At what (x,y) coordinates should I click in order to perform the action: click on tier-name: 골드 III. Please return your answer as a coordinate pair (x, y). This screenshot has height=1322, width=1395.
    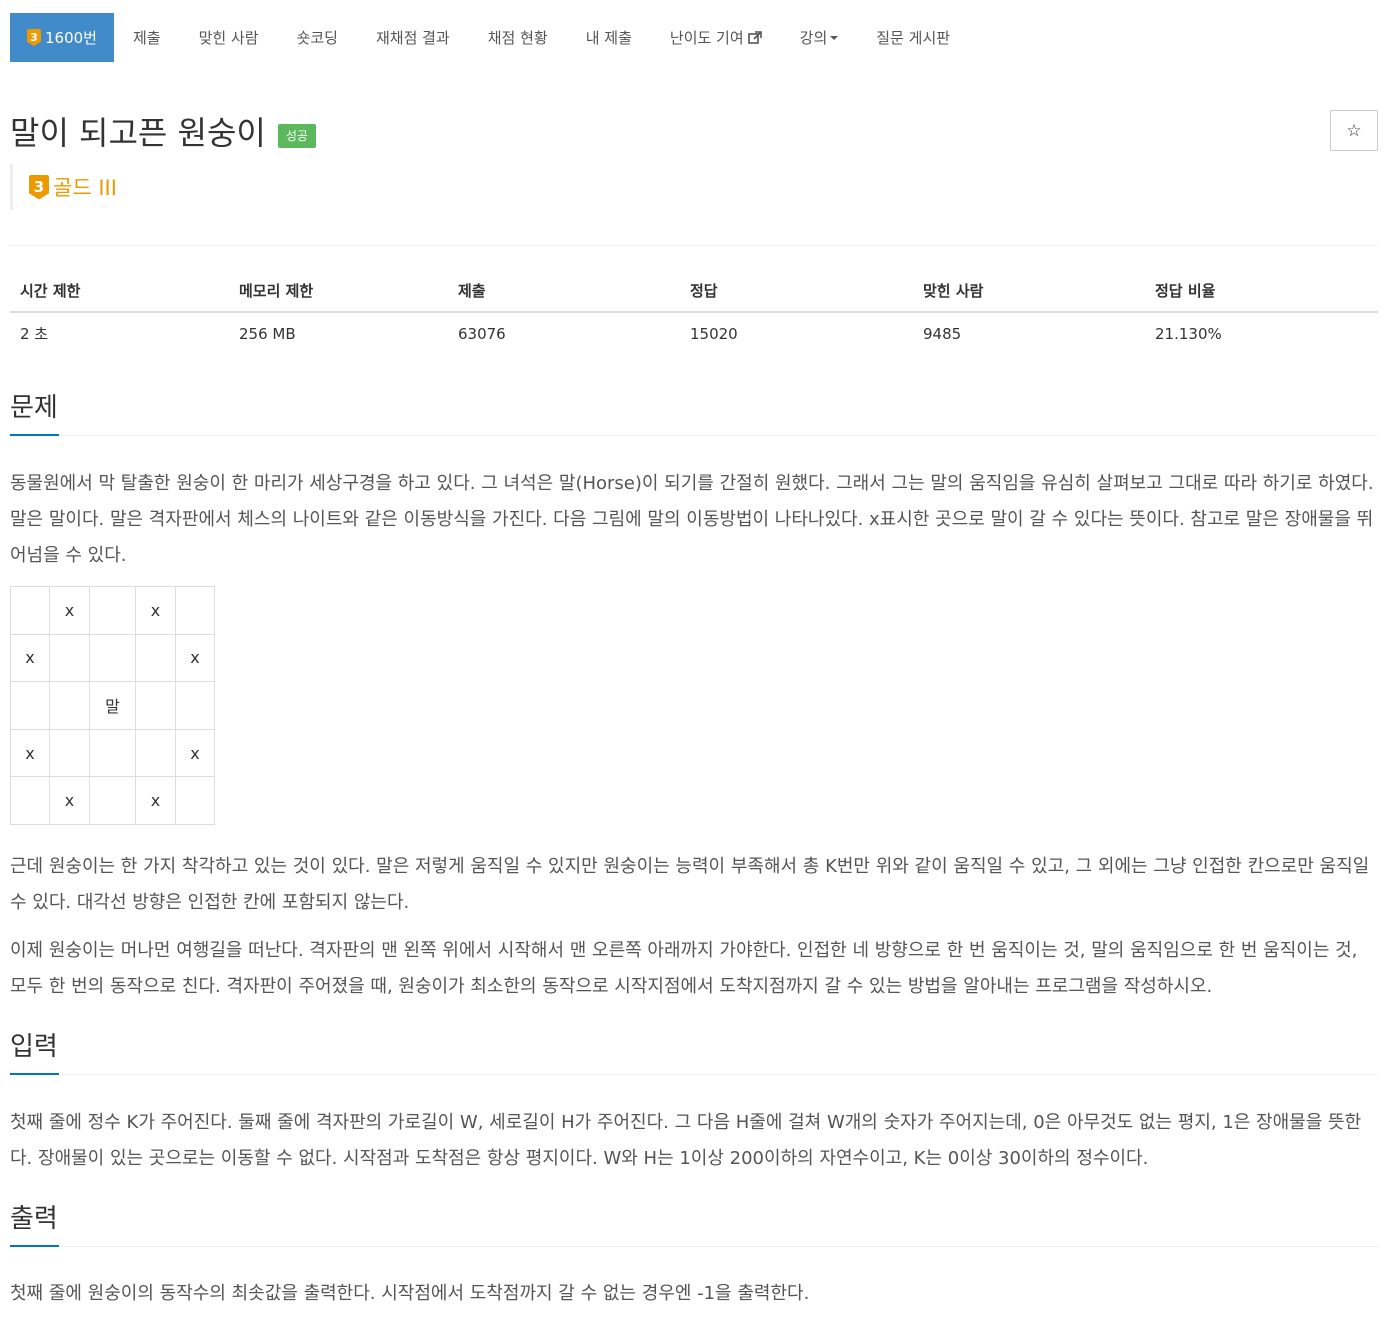
    Looking at the image, I should click on (85, 187).